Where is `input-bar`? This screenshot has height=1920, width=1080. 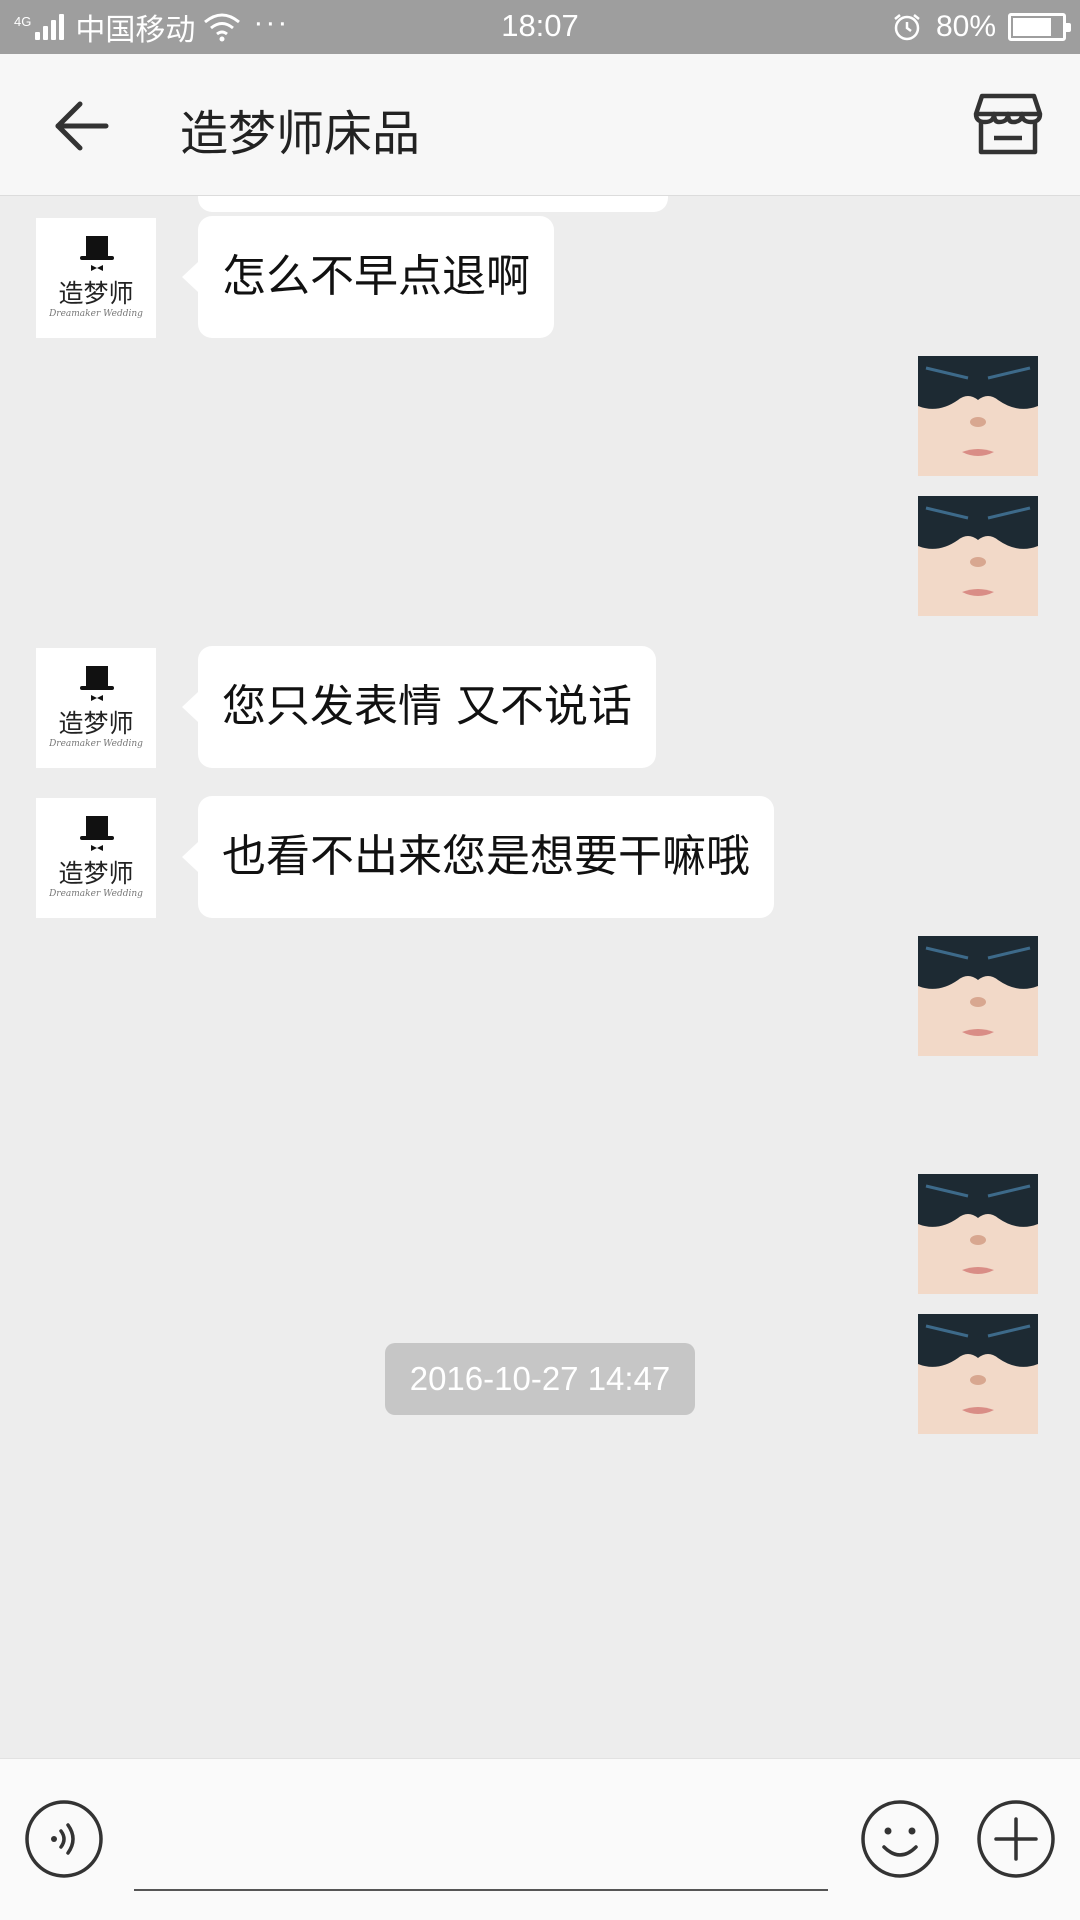
input-bar is located at coordinates (540, 1839).